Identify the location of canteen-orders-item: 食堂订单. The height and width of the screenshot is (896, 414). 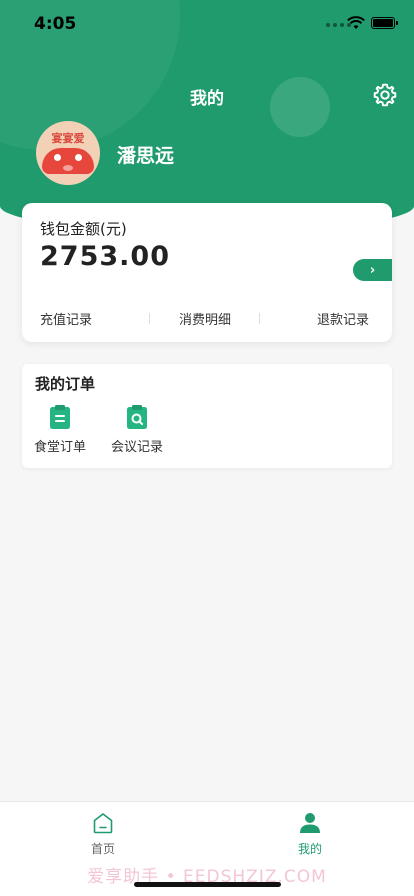
(60, 429).